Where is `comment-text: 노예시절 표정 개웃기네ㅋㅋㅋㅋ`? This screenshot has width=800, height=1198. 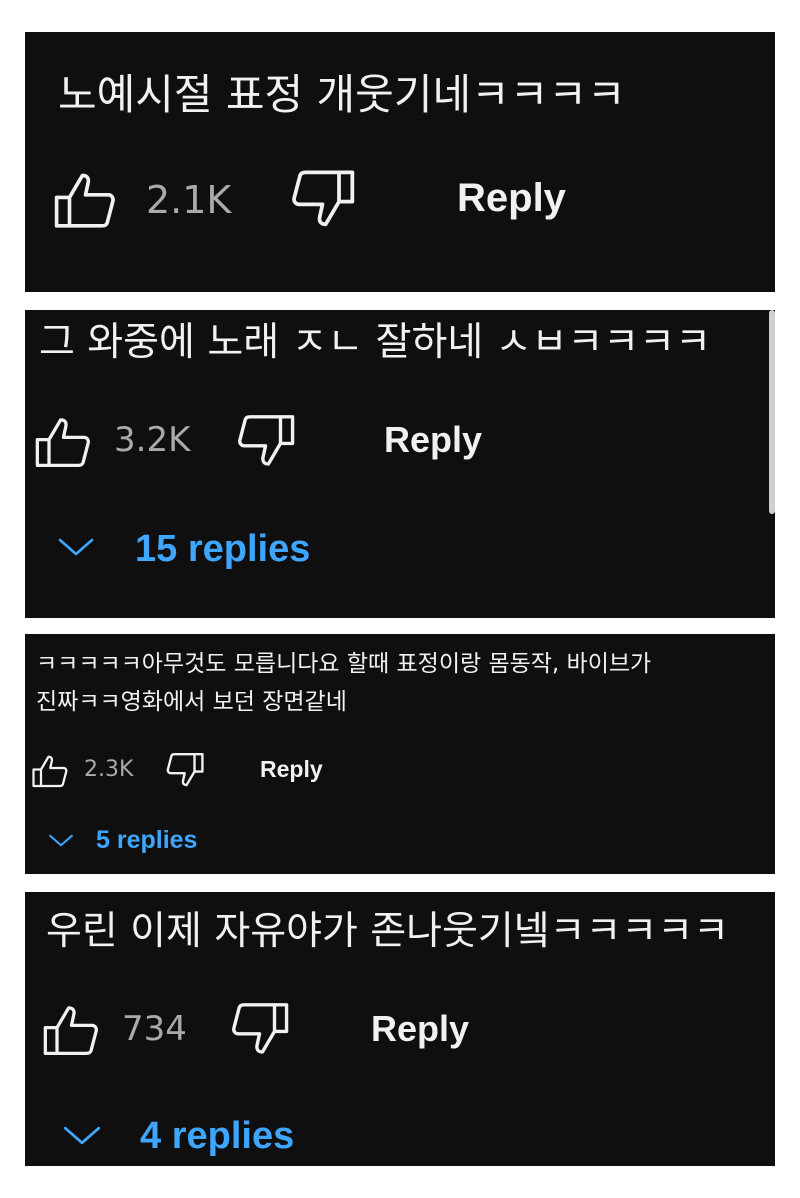 comment-text: 노예시절 표정 개웃기네ㅋㅋㅋㅋ is located at coordinates (342, 94).